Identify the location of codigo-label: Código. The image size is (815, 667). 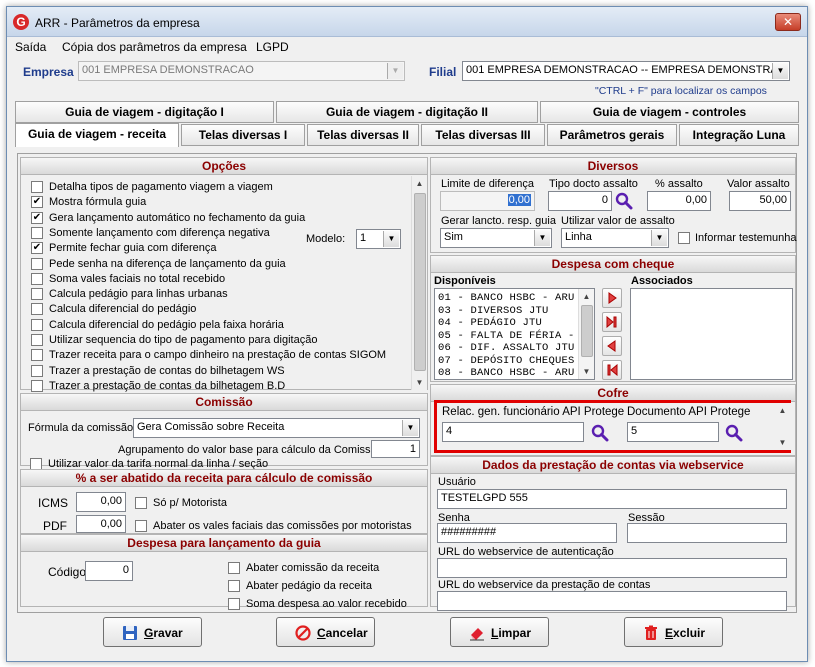
(67, 572).